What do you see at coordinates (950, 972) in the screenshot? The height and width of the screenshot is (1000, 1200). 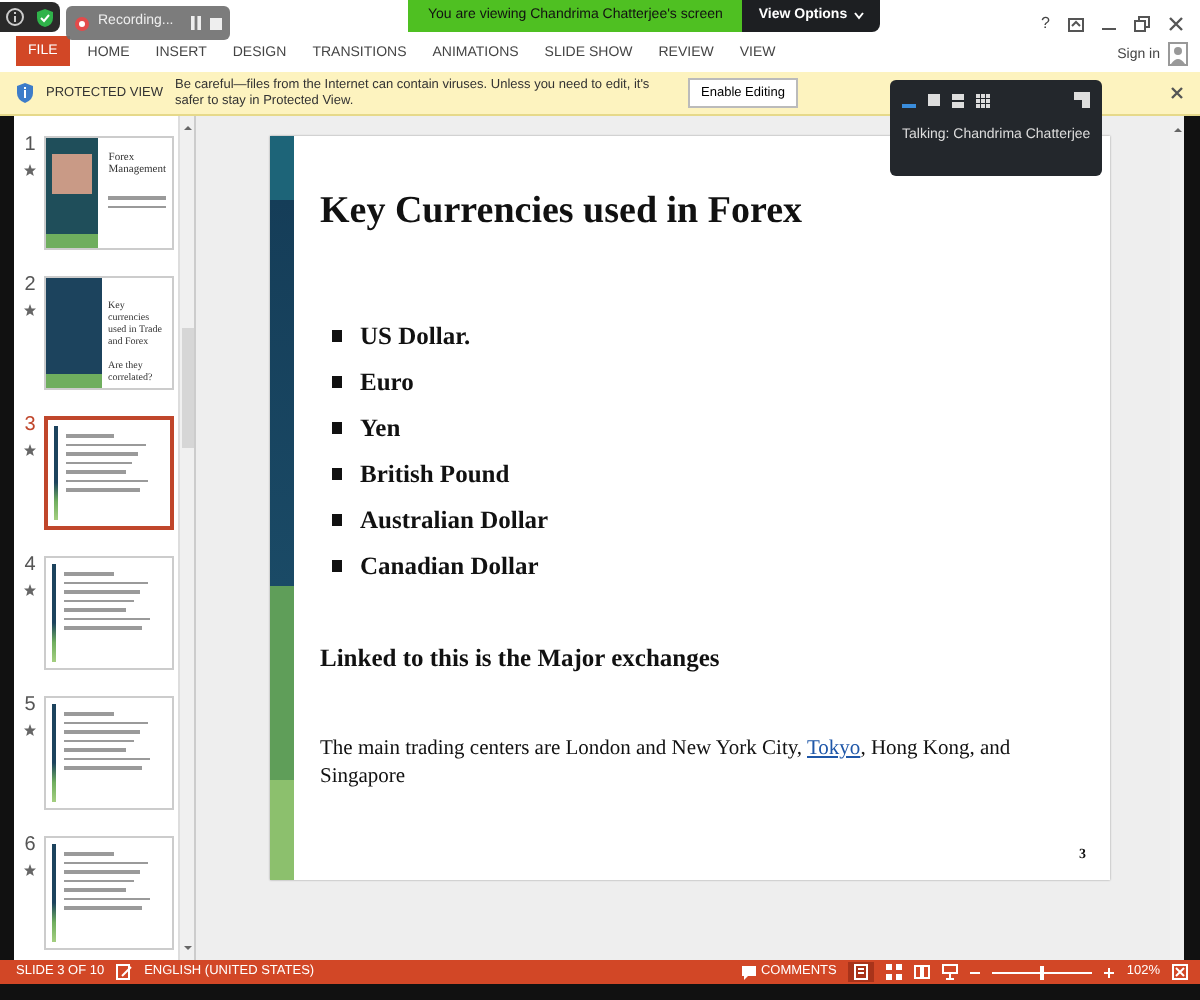 I see `slideshow-icon` at bounding box center [950, 972].